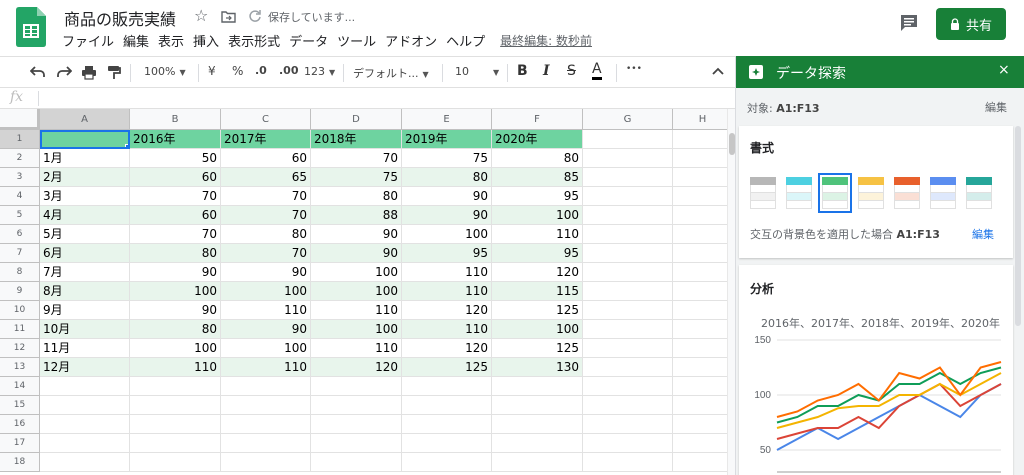 The image size is (1024, 475). What do you see at coordinates (537, 367) in the screenshot?
I see `table-cell: 130` at bounding box center [537, 367].